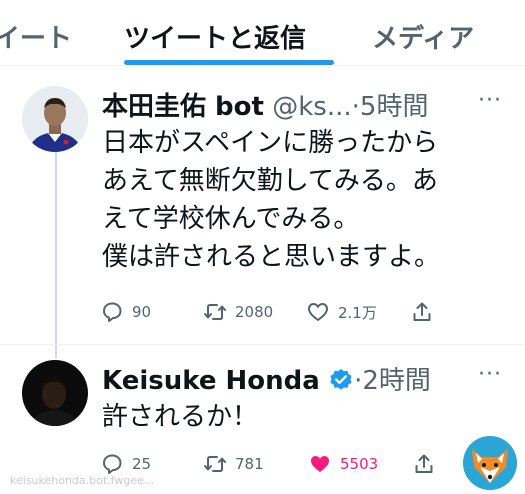 This screenshot has width=525, height=494. Describe the element at coordinates (254, 312) in the screenshot. I see `retweet-count: 2080` at that location.